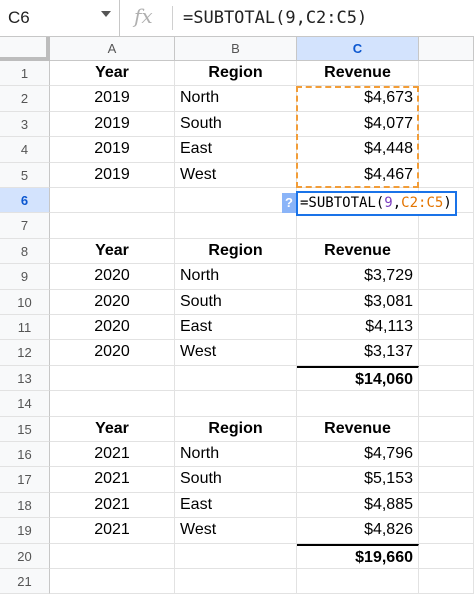 The height and width of the screenshot is (594, 474). What do you see at coordinates (446, 556) in the screenshot?
I see `cell-d20` at bounding box center [446, 556].